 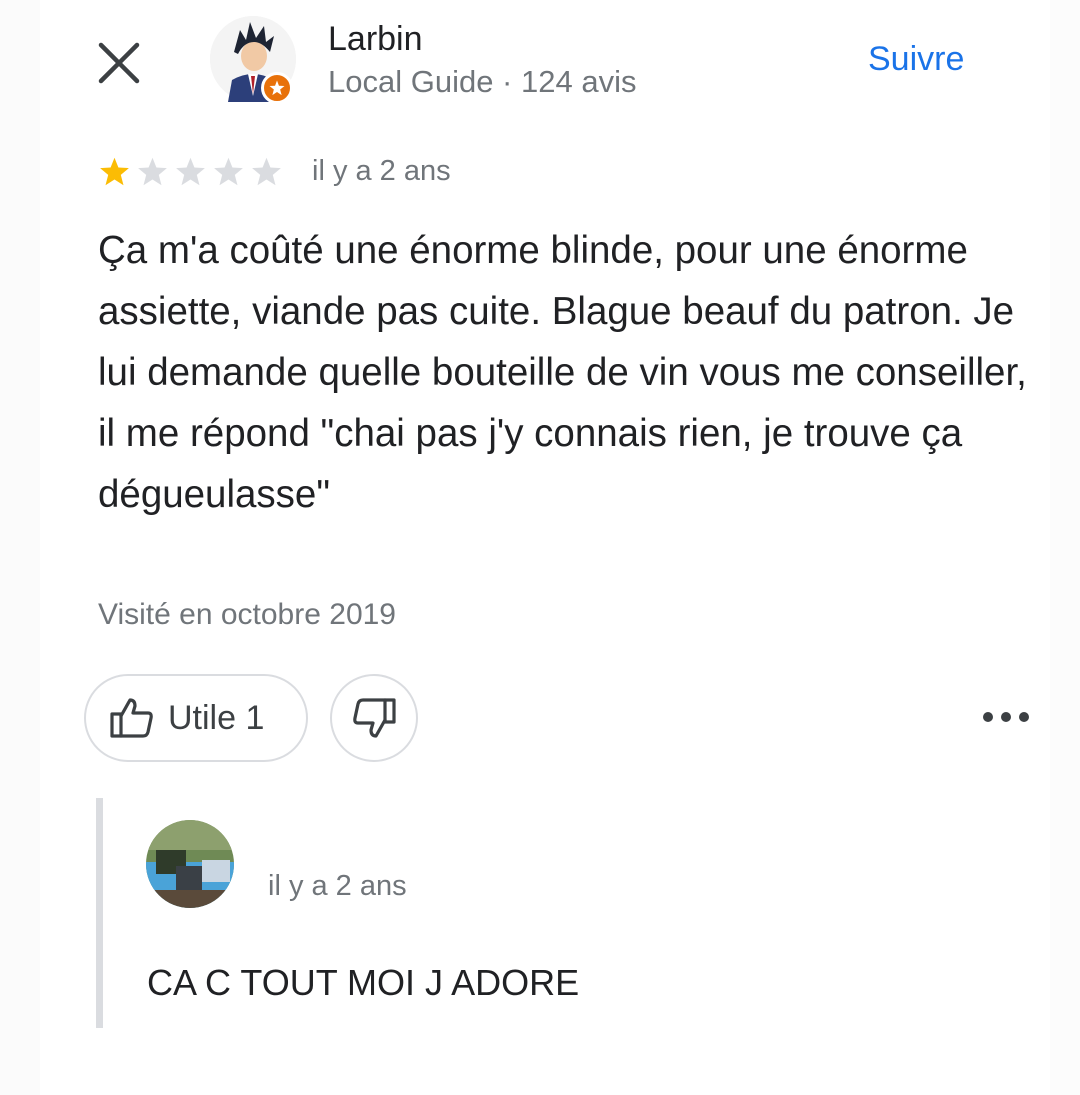 I want to click on local-guide-star-icon, so click(x=277, y=88).